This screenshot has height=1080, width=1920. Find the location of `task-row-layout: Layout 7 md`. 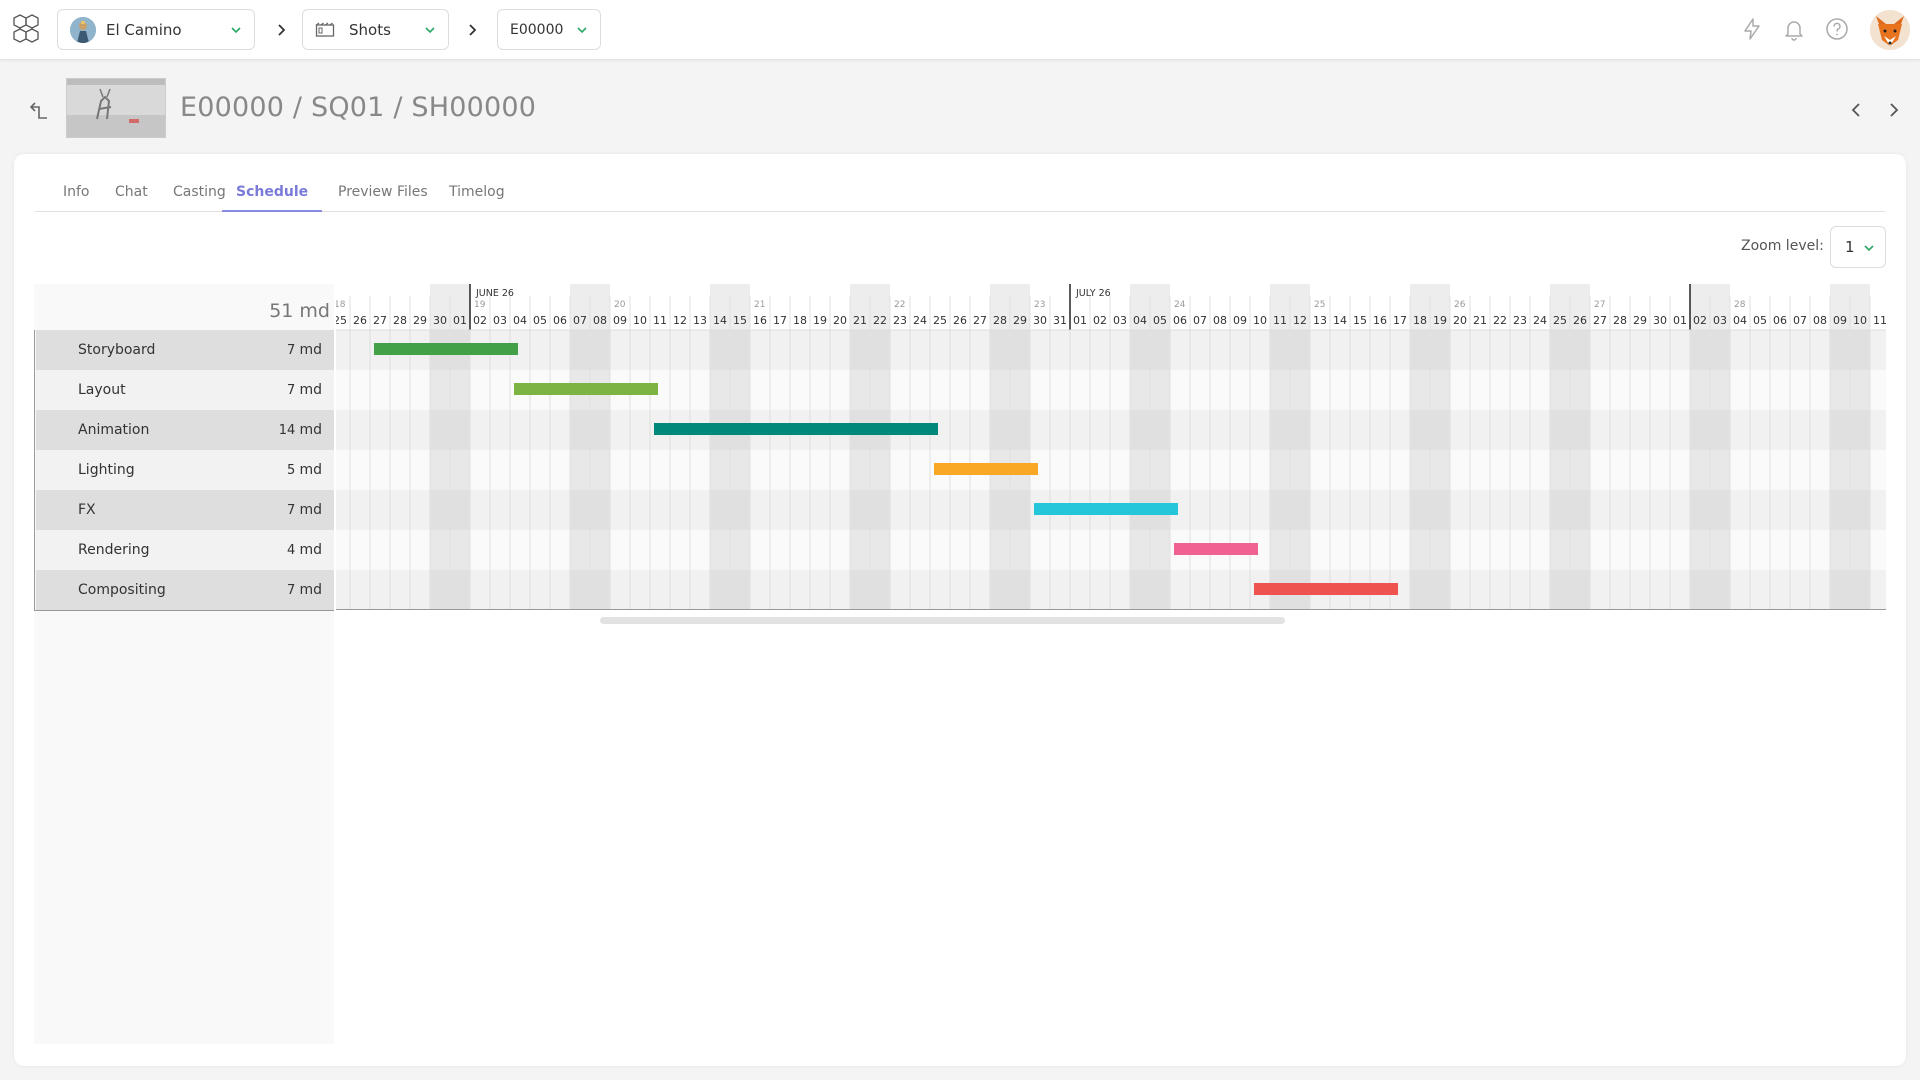

task-row-layout: Layout 7 md is located at coordinates (185, 390).